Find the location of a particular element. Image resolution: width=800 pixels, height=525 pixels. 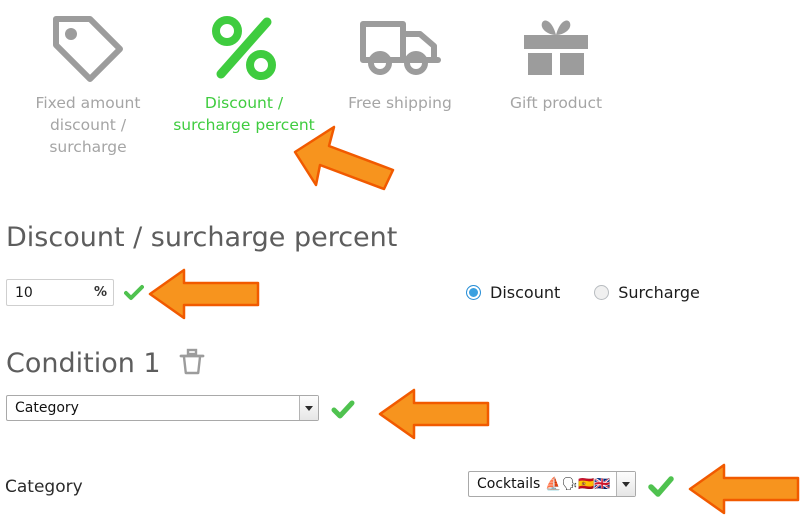

promotion-type-label: Discount / surcharge percent is located at coordinates (244, 114).